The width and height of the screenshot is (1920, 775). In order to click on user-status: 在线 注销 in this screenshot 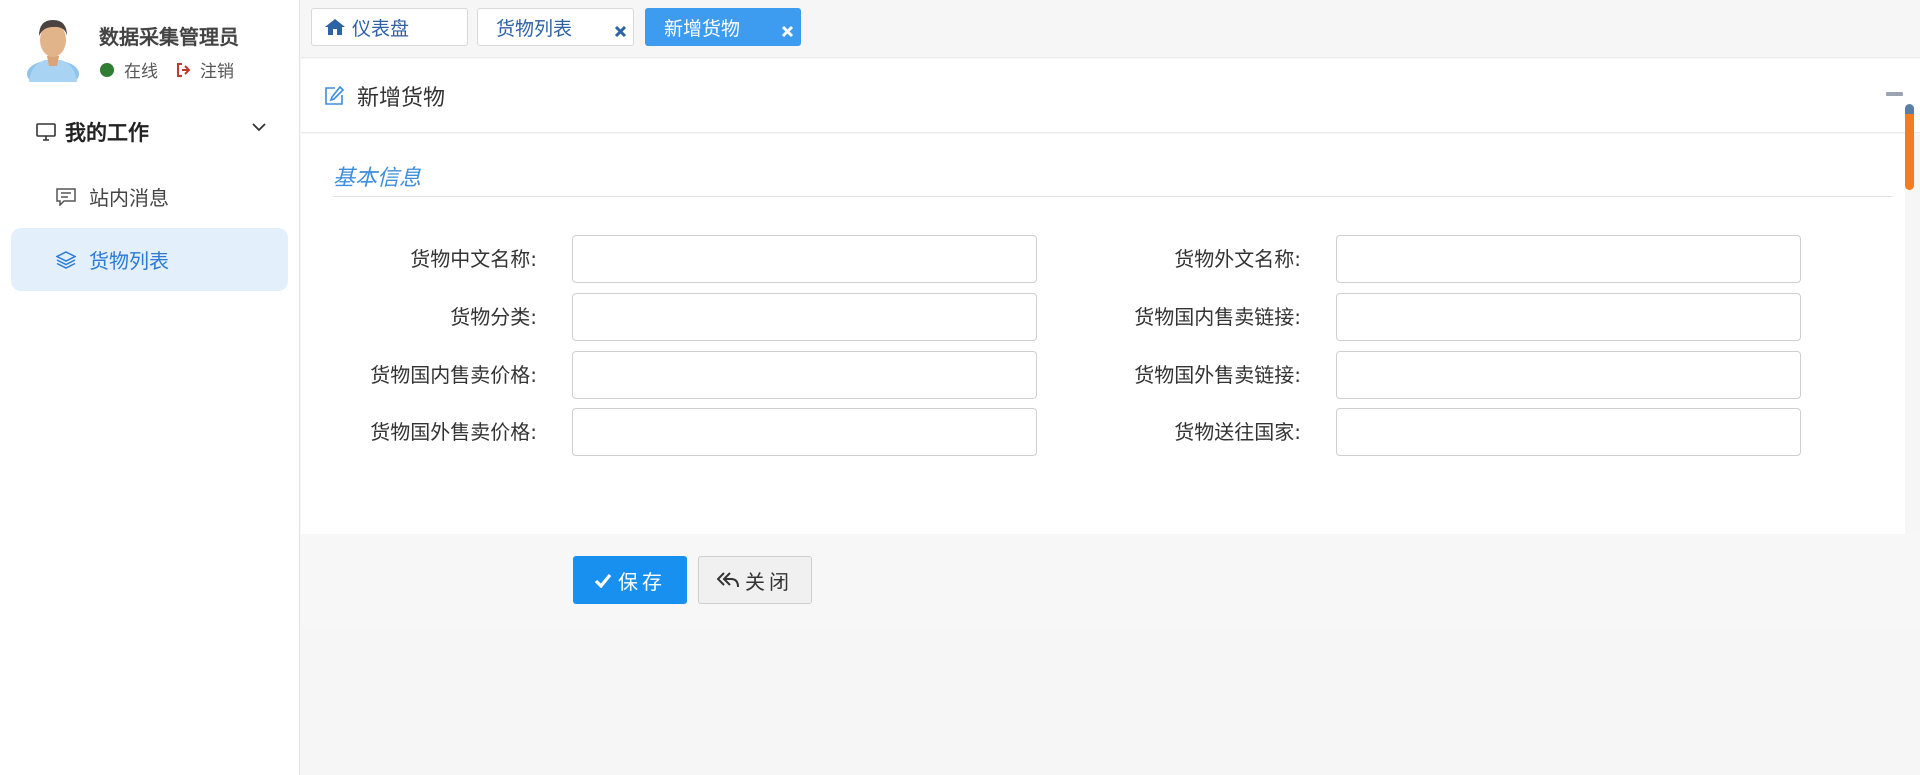, I will do `click(166, 69)`.